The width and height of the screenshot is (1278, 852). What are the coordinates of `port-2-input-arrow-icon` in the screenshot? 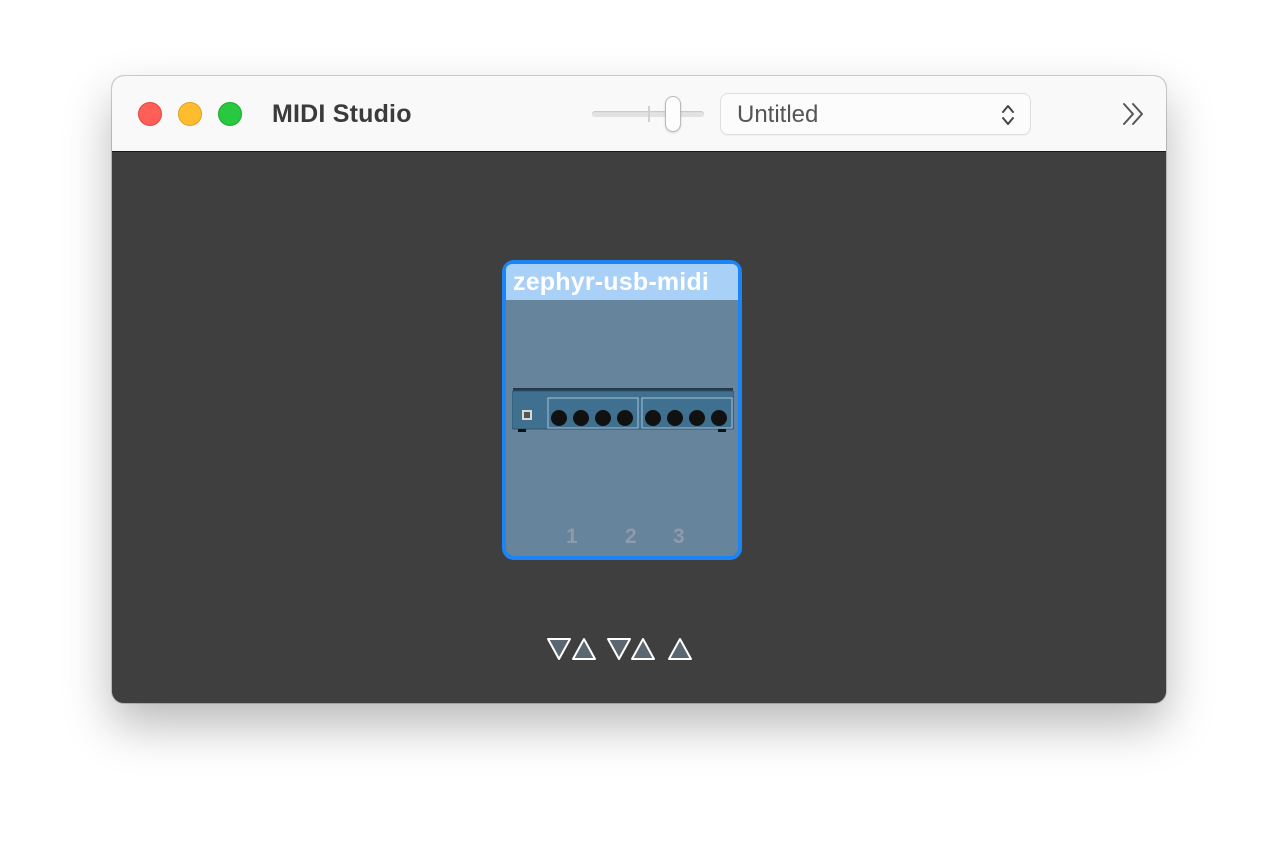 It's located at (619, 649).